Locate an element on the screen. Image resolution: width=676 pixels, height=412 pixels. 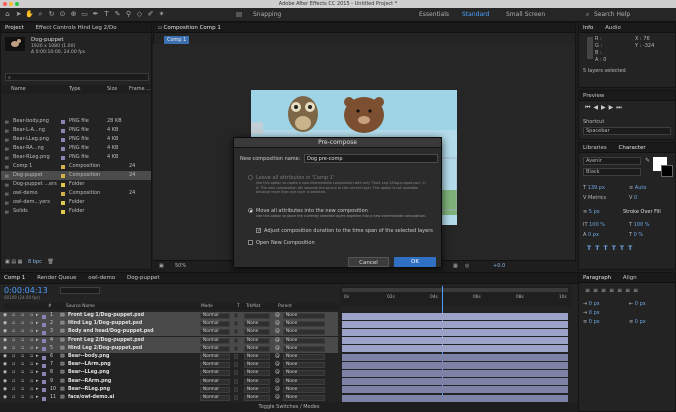
current-timecode: 0:00:04:13 is located at coordinates (26, 290).